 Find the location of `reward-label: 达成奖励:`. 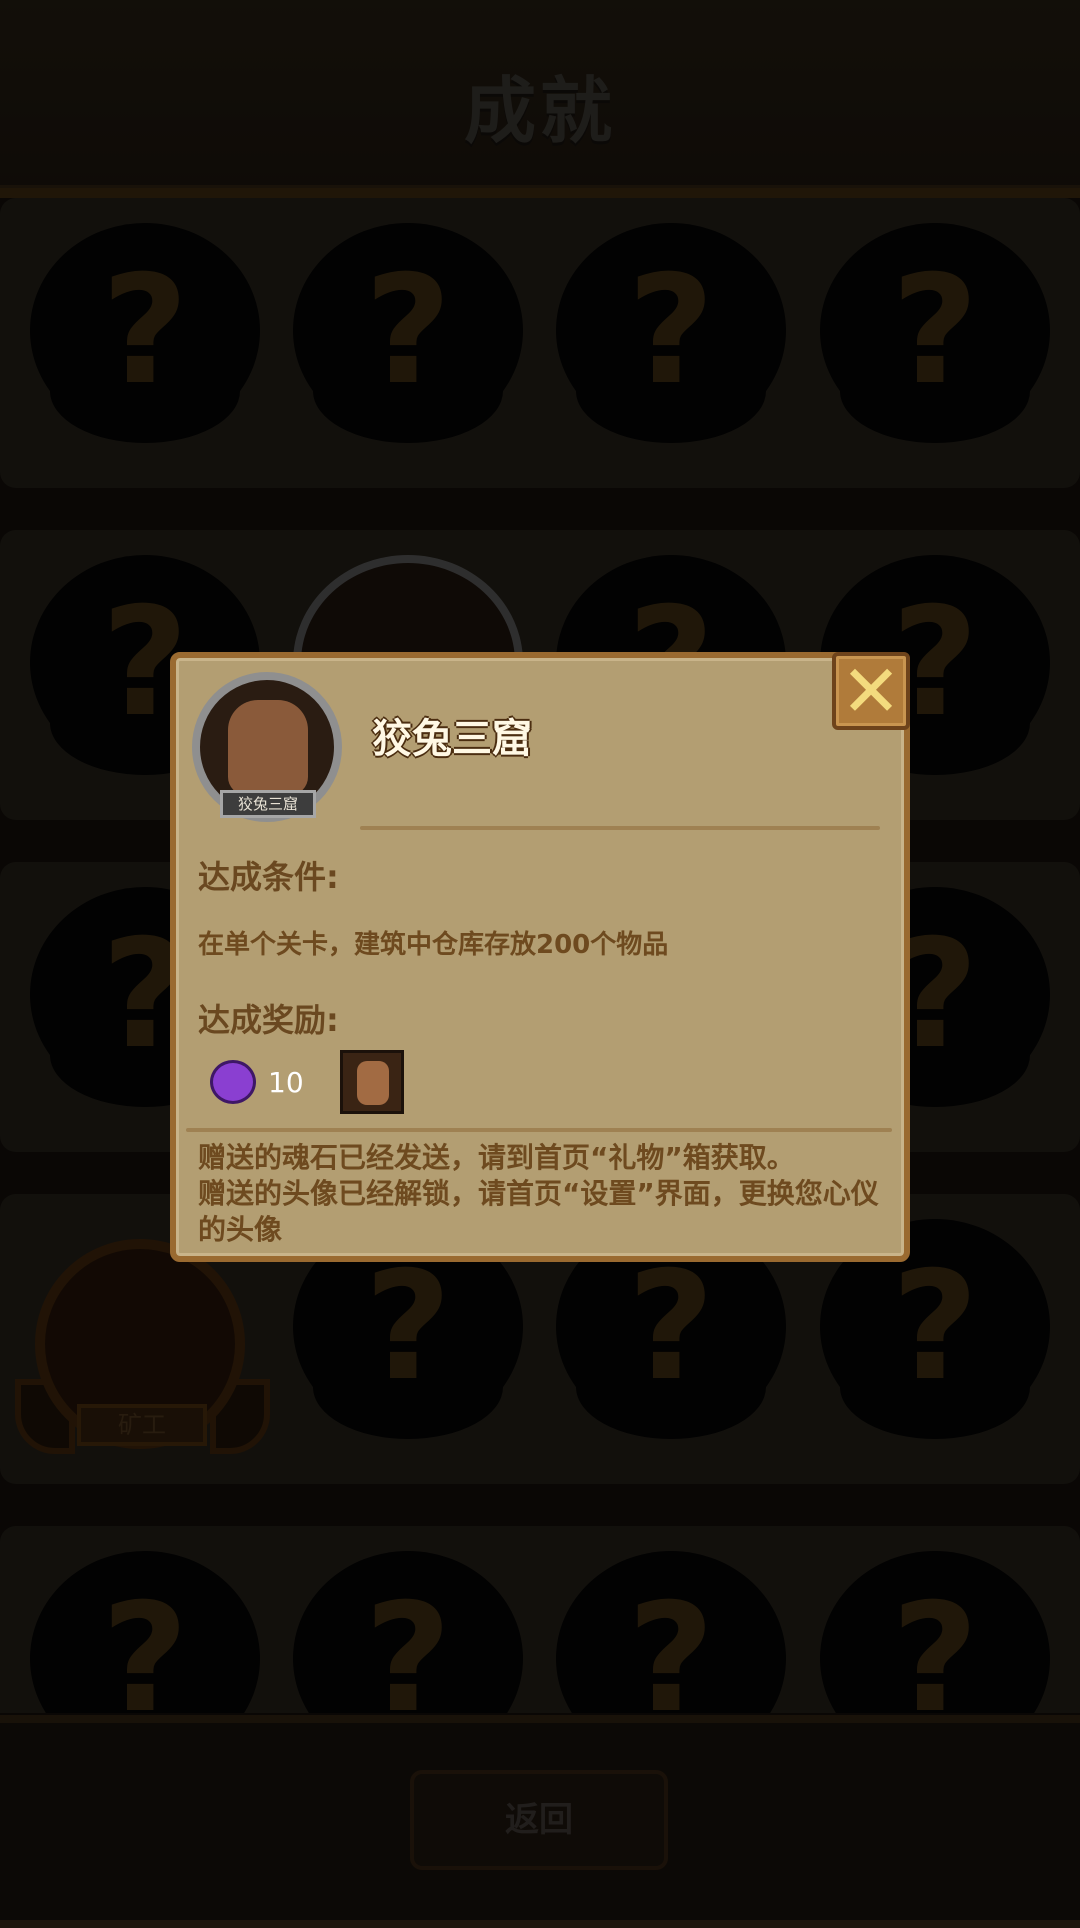

reward-label: 达成奖励: is located at coordinates (268, 1020).